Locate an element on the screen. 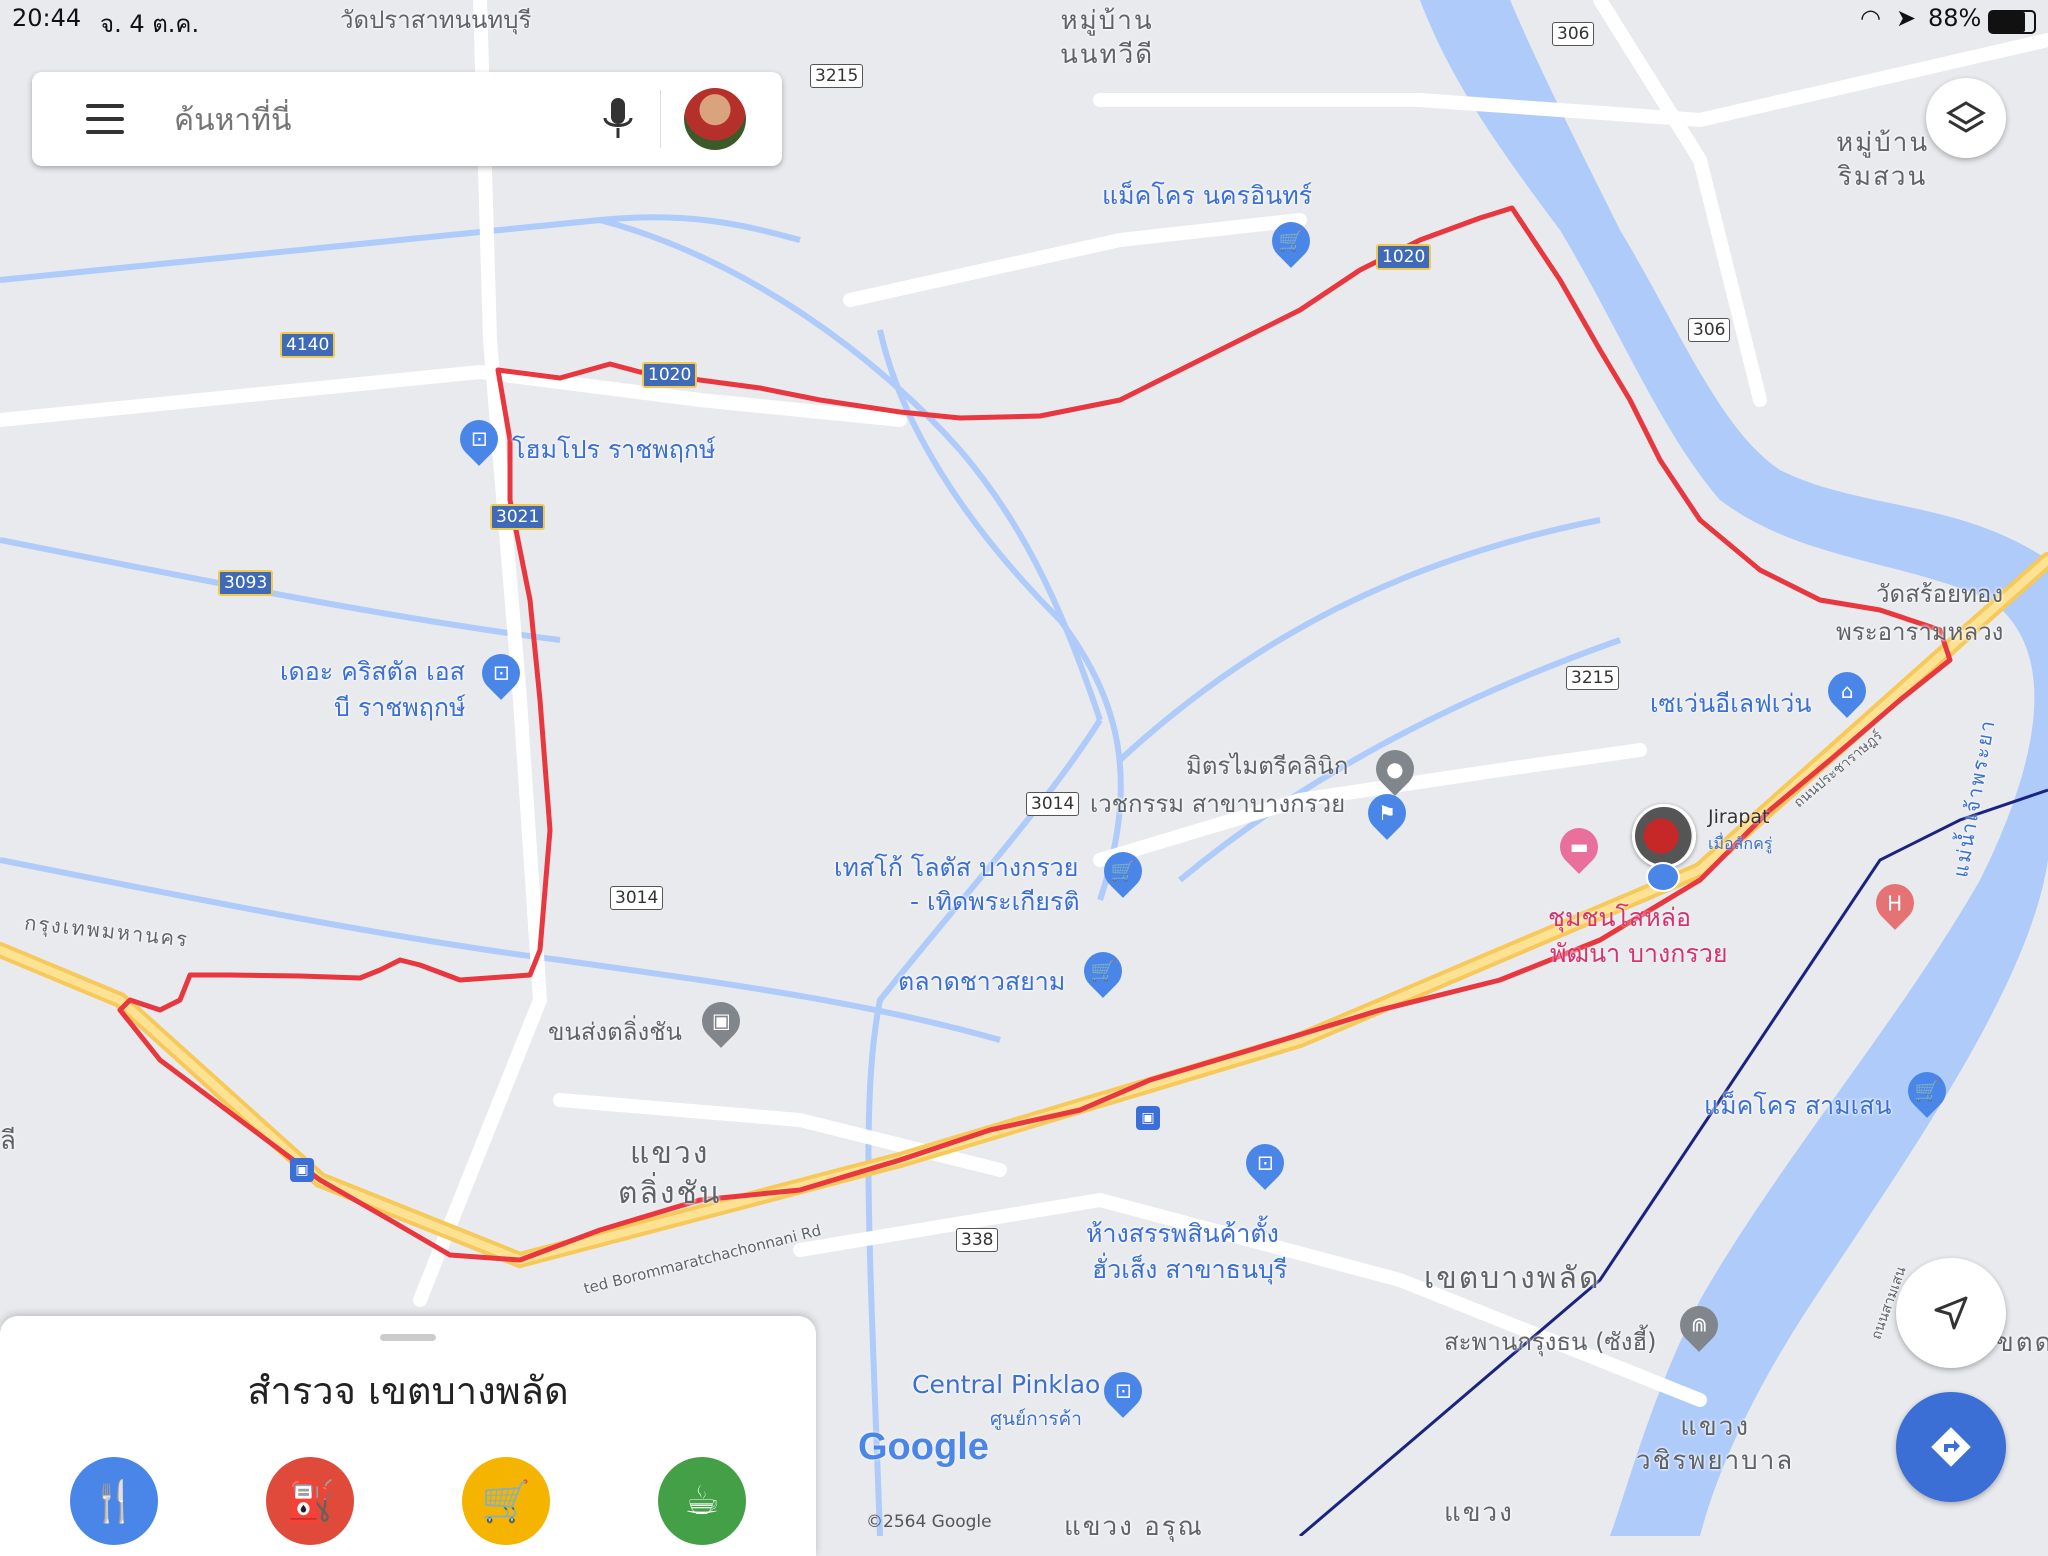  poi-label: ตลาดชาวสยาม is located at coordinates (981, 982).